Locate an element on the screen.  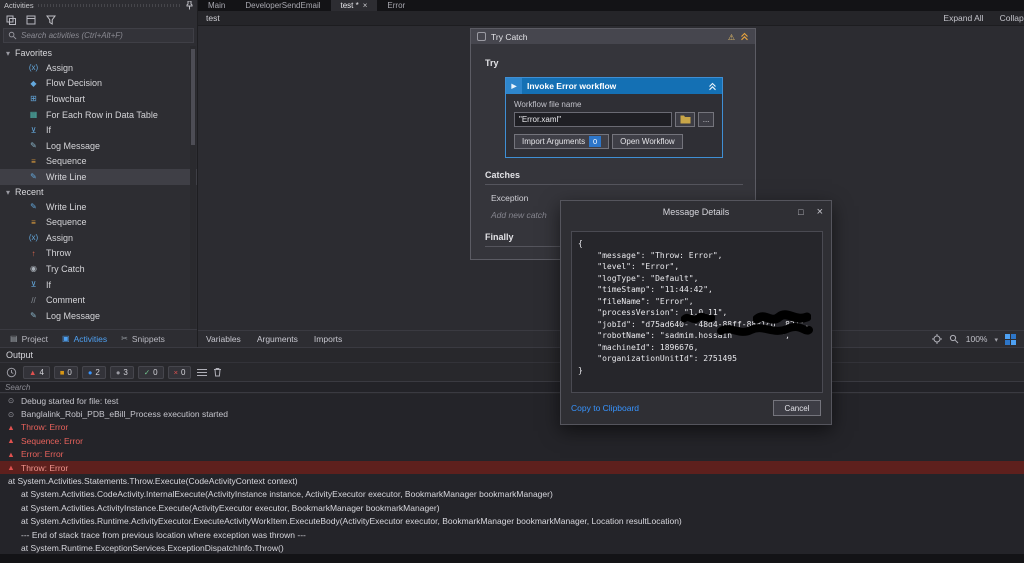
zoom-level: 100% is located at coordinates (977, 339).